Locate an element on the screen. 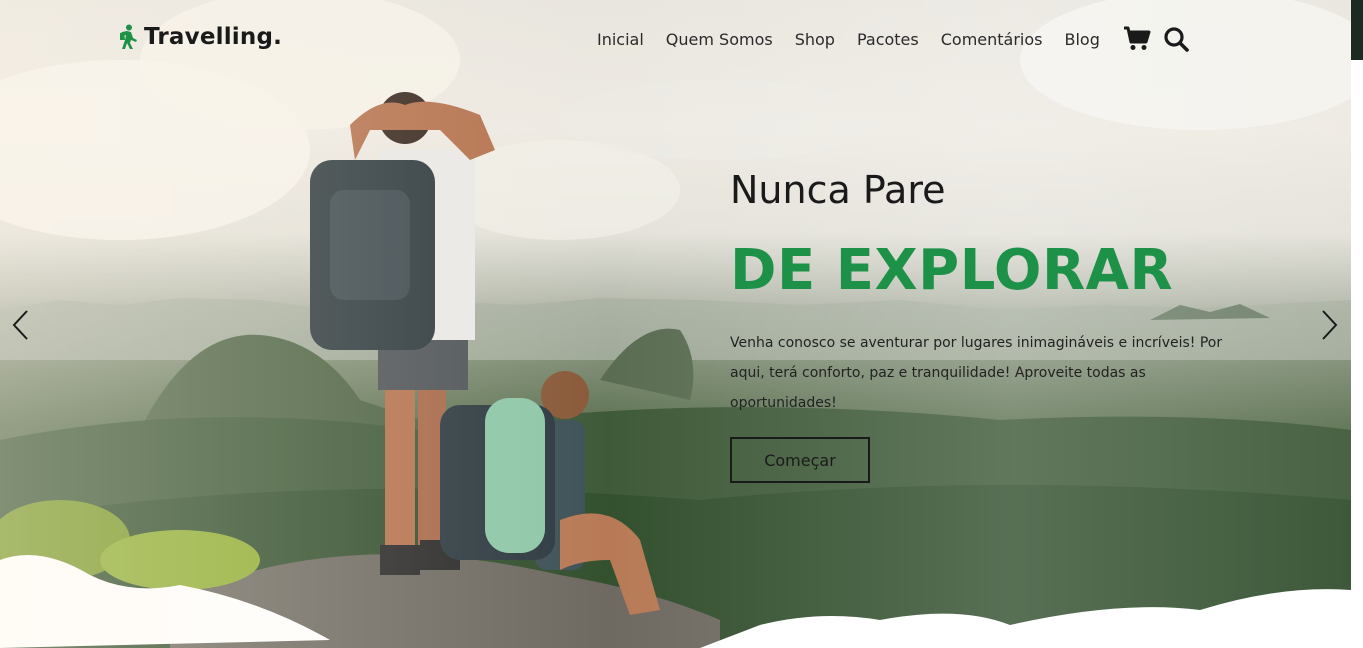 This screenshot has width=1363, height=648. nav-item-blog: Blog is located at coordinates (1082, 39).